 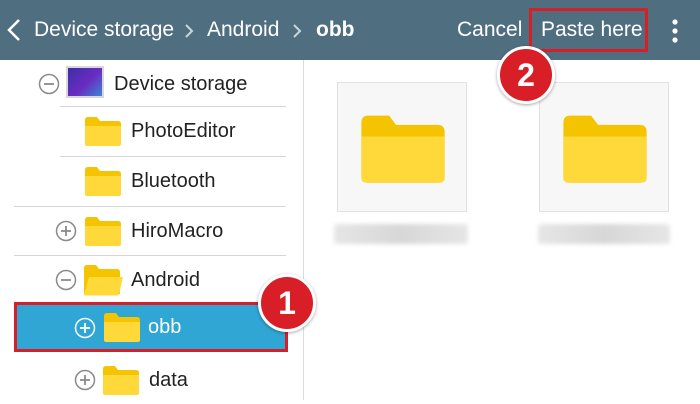 I want to click on tree-item-label: Bluetooth, so click(x=173, y=181).